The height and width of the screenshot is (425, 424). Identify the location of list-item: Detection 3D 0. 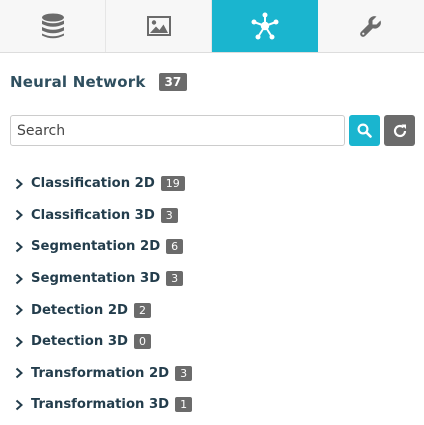
(214, 342).